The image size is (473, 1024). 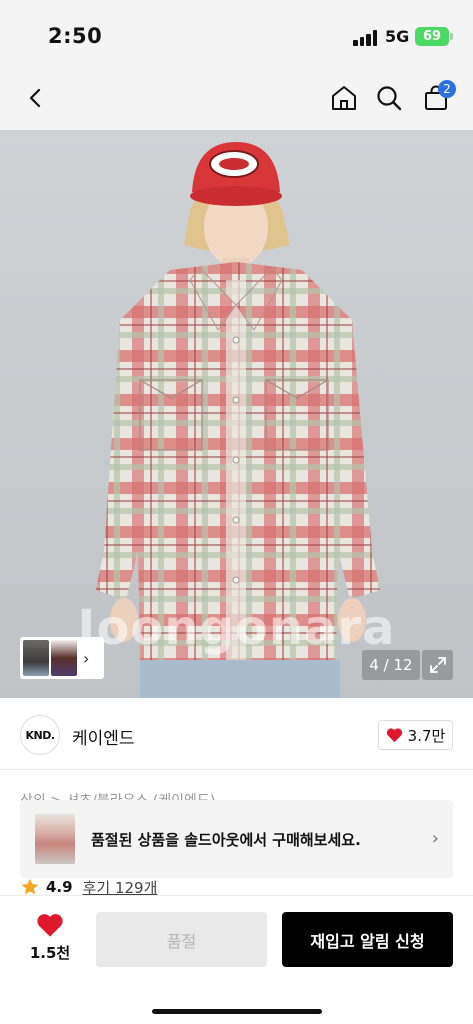 I want to click on bottom-action-bar: 1.5천 품절 재입고 알림 신청, so click(x=236, y=959).